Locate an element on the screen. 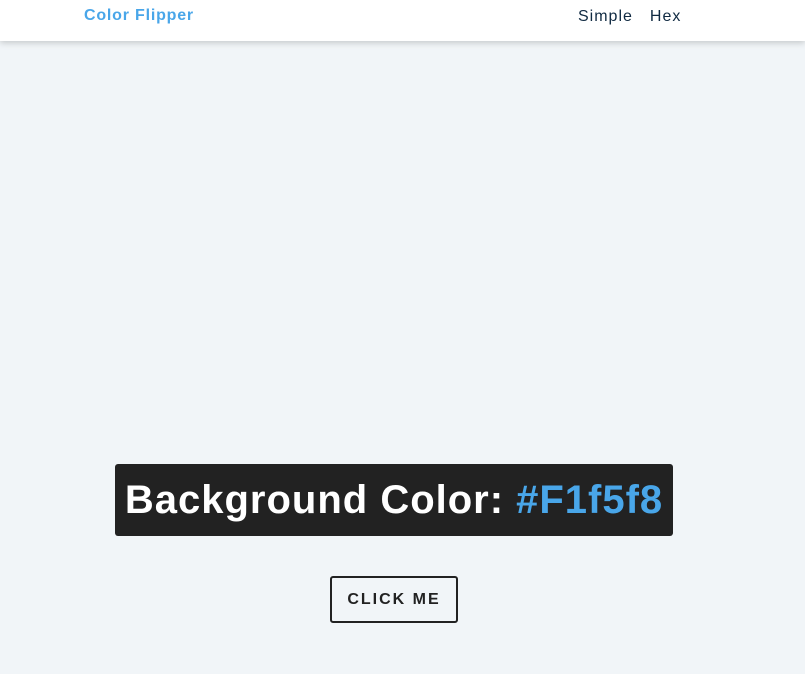 The width and height of the screenshot is (805, 674). navbar: Color Flipper Simple Hex is located at coordinates (402, 20).